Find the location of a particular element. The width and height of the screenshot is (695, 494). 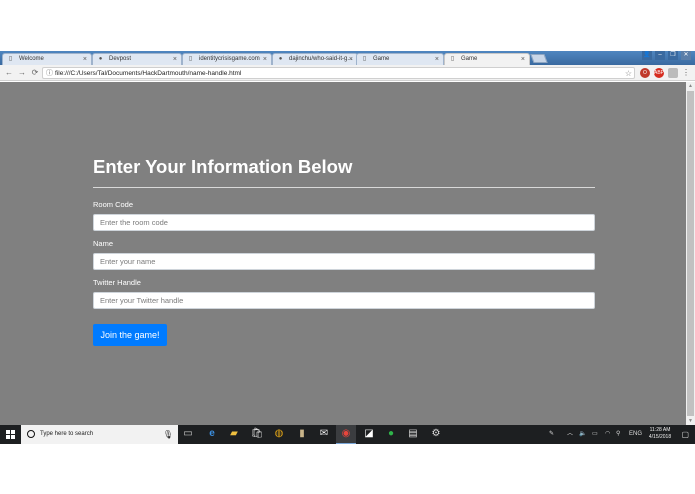

scroll-up-icon: ▲ is located at coordinates (690, 86).